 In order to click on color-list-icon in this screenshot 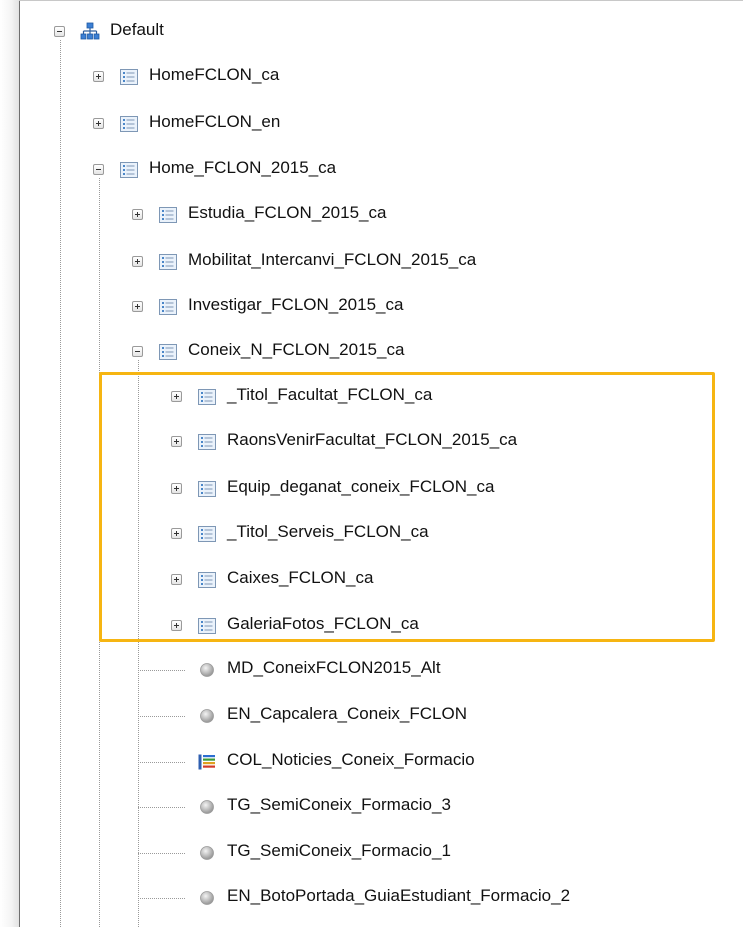, I will do `click(207, 762)`.